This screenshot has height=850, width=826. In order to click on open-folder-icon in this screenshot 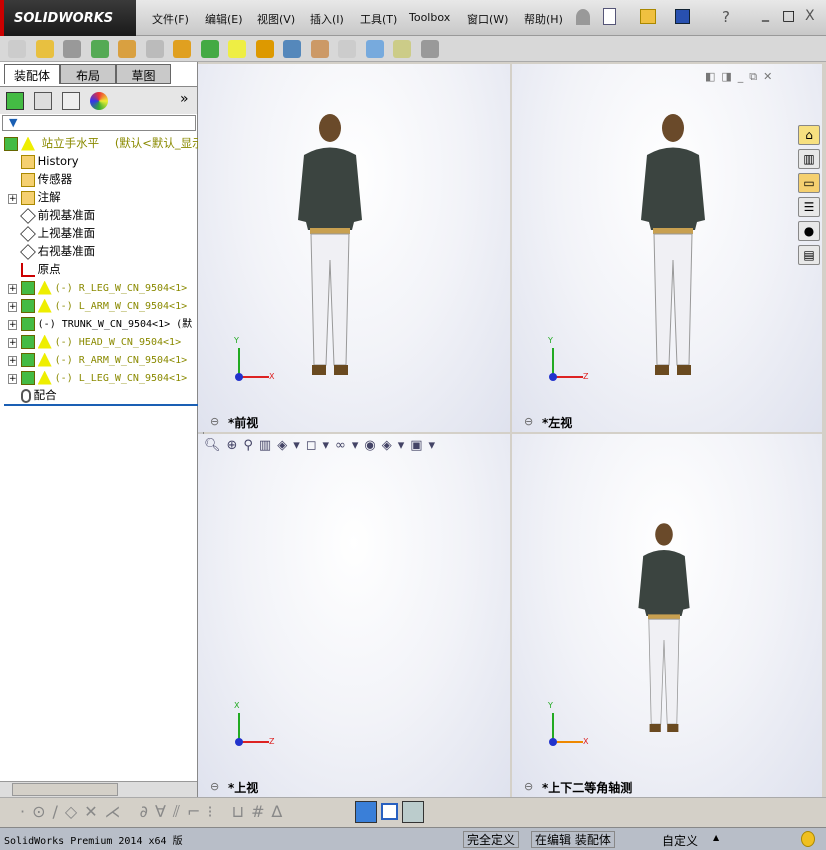, I will do `click(648, 16)`.